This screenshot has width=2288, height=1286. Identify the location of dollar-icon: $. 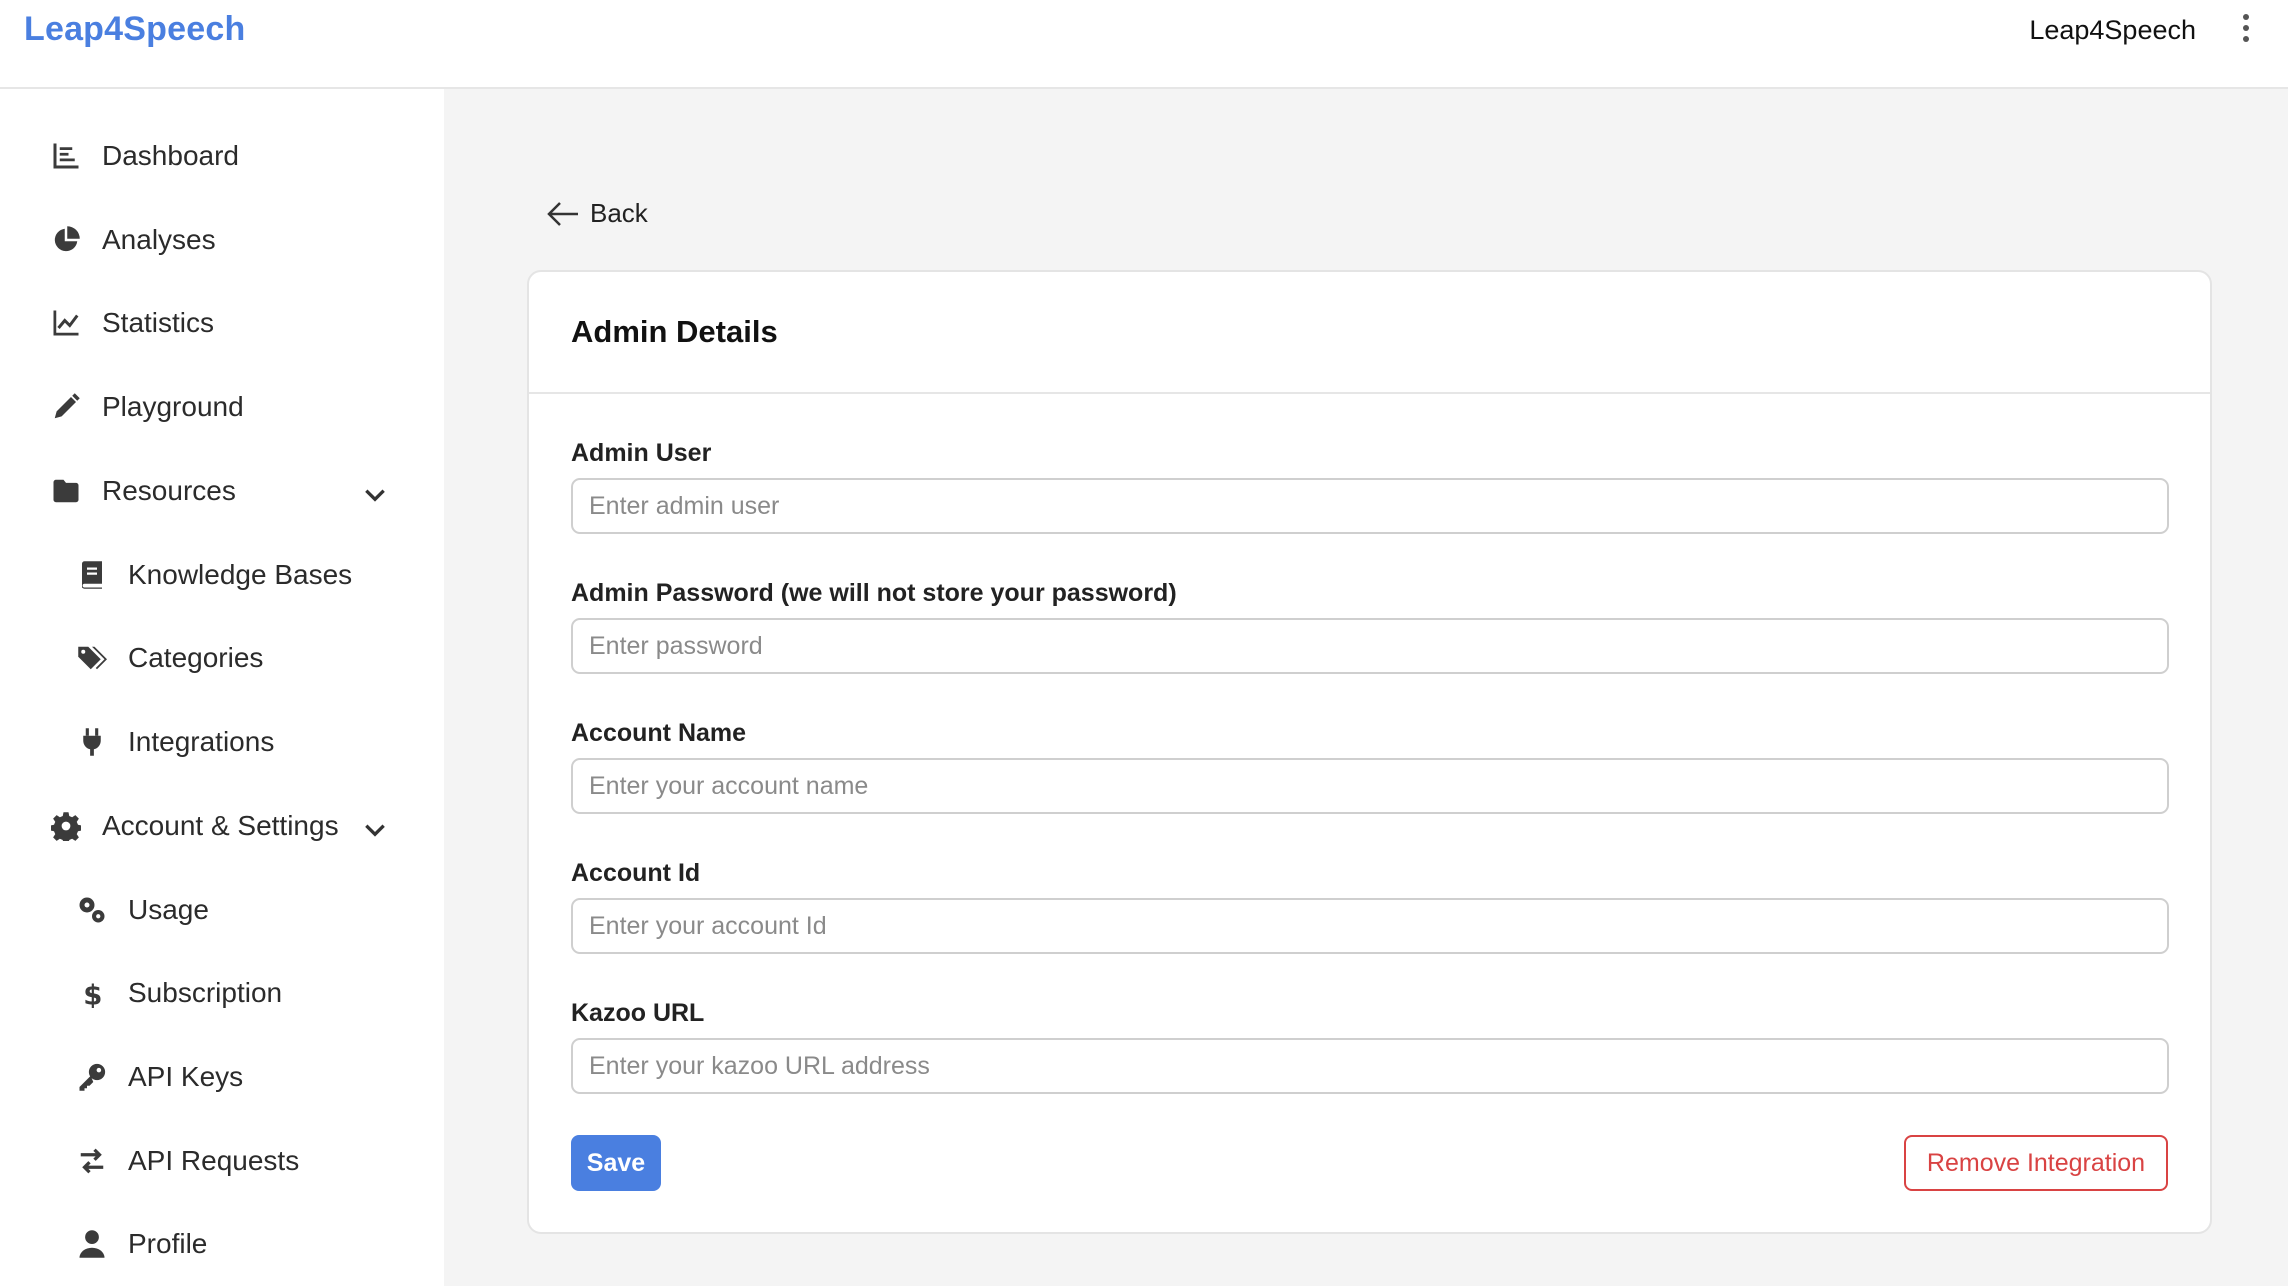
(92, 993).